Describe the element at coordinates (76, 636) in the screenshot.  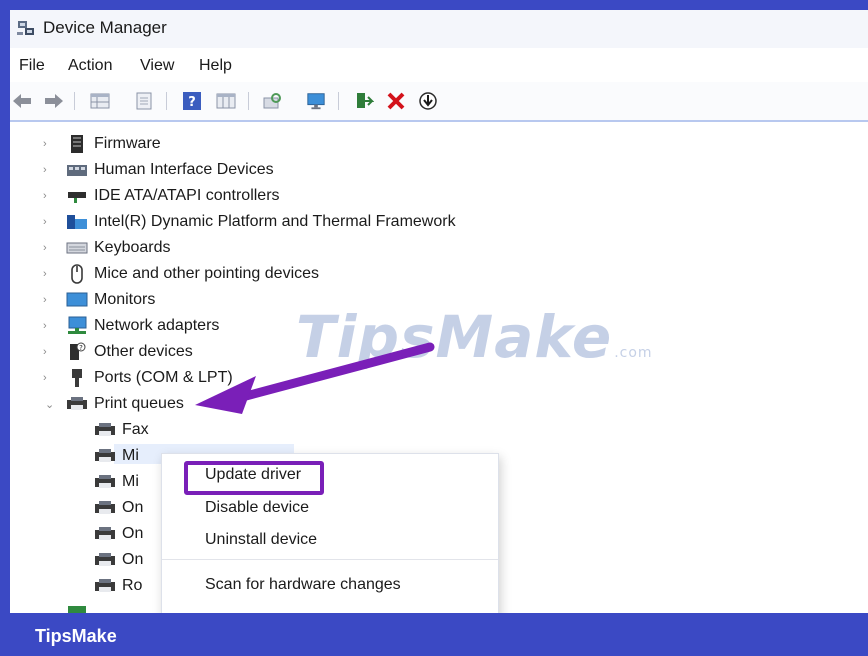
I see `footer-brand: TipsMake` at that location.